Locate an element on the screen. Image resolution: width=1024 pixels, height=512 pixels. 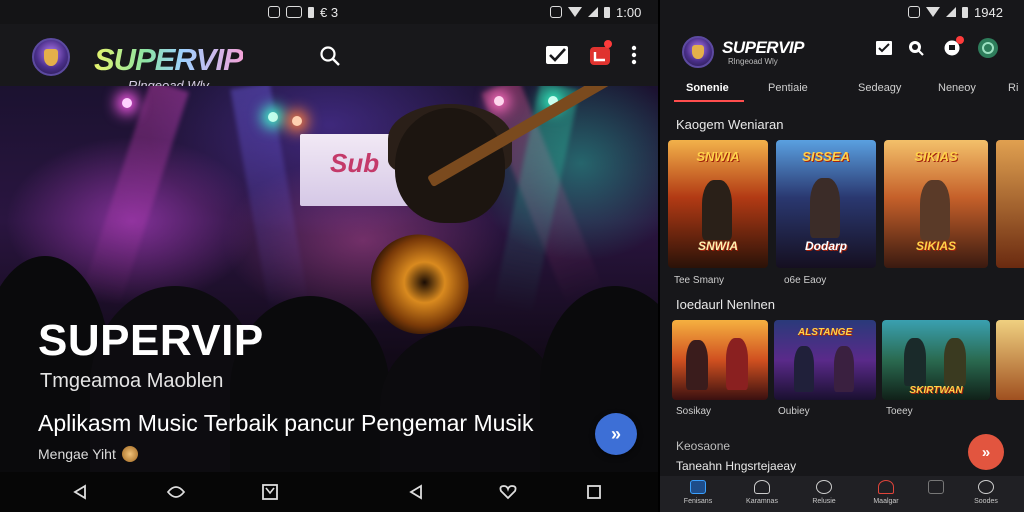
bottom-nav-item-profile: Relusie is located at coordinates (824, 492).